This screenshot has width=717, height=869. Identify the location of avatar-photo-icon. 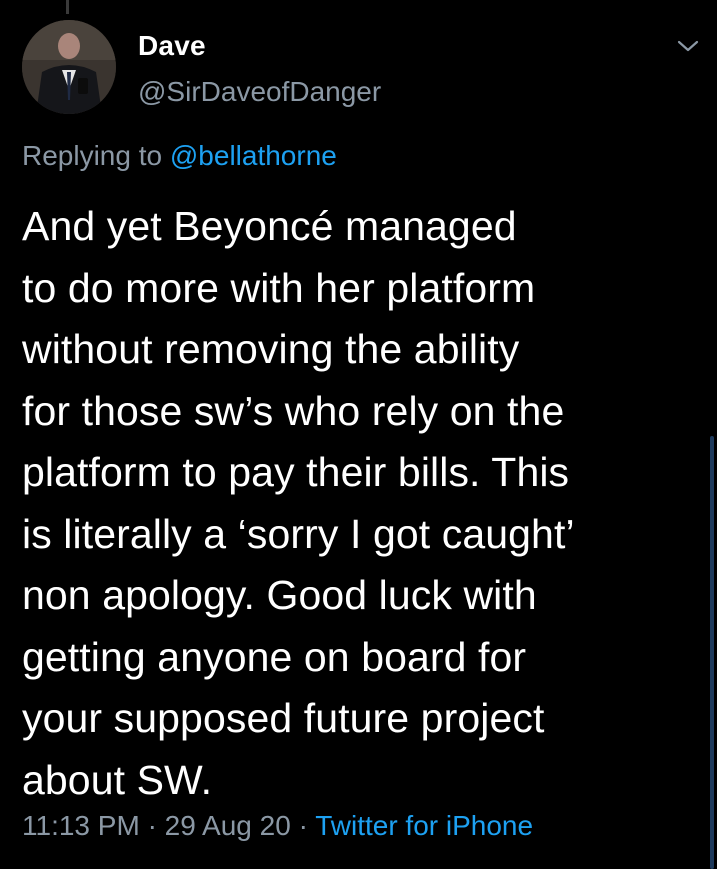
(69, 67).